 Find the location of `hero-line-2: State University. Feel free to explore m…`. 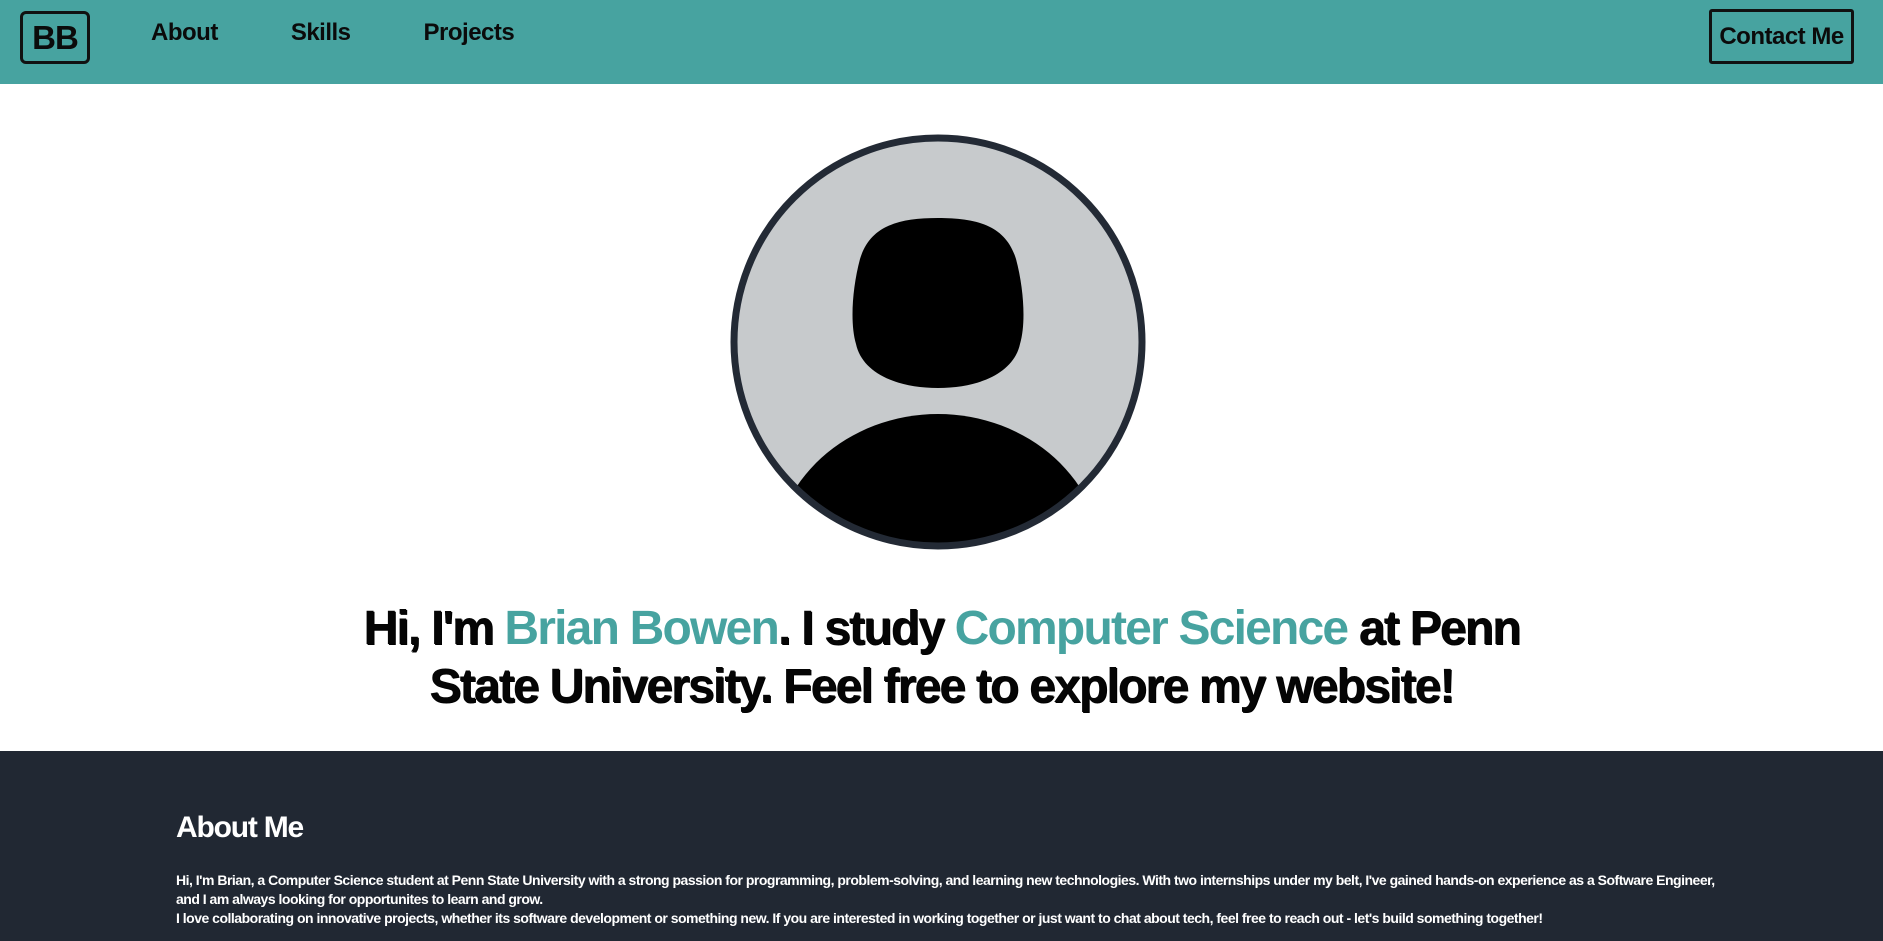

hero-line-2: State University. Feel free to explore m… is located at coordinates (942, 686).